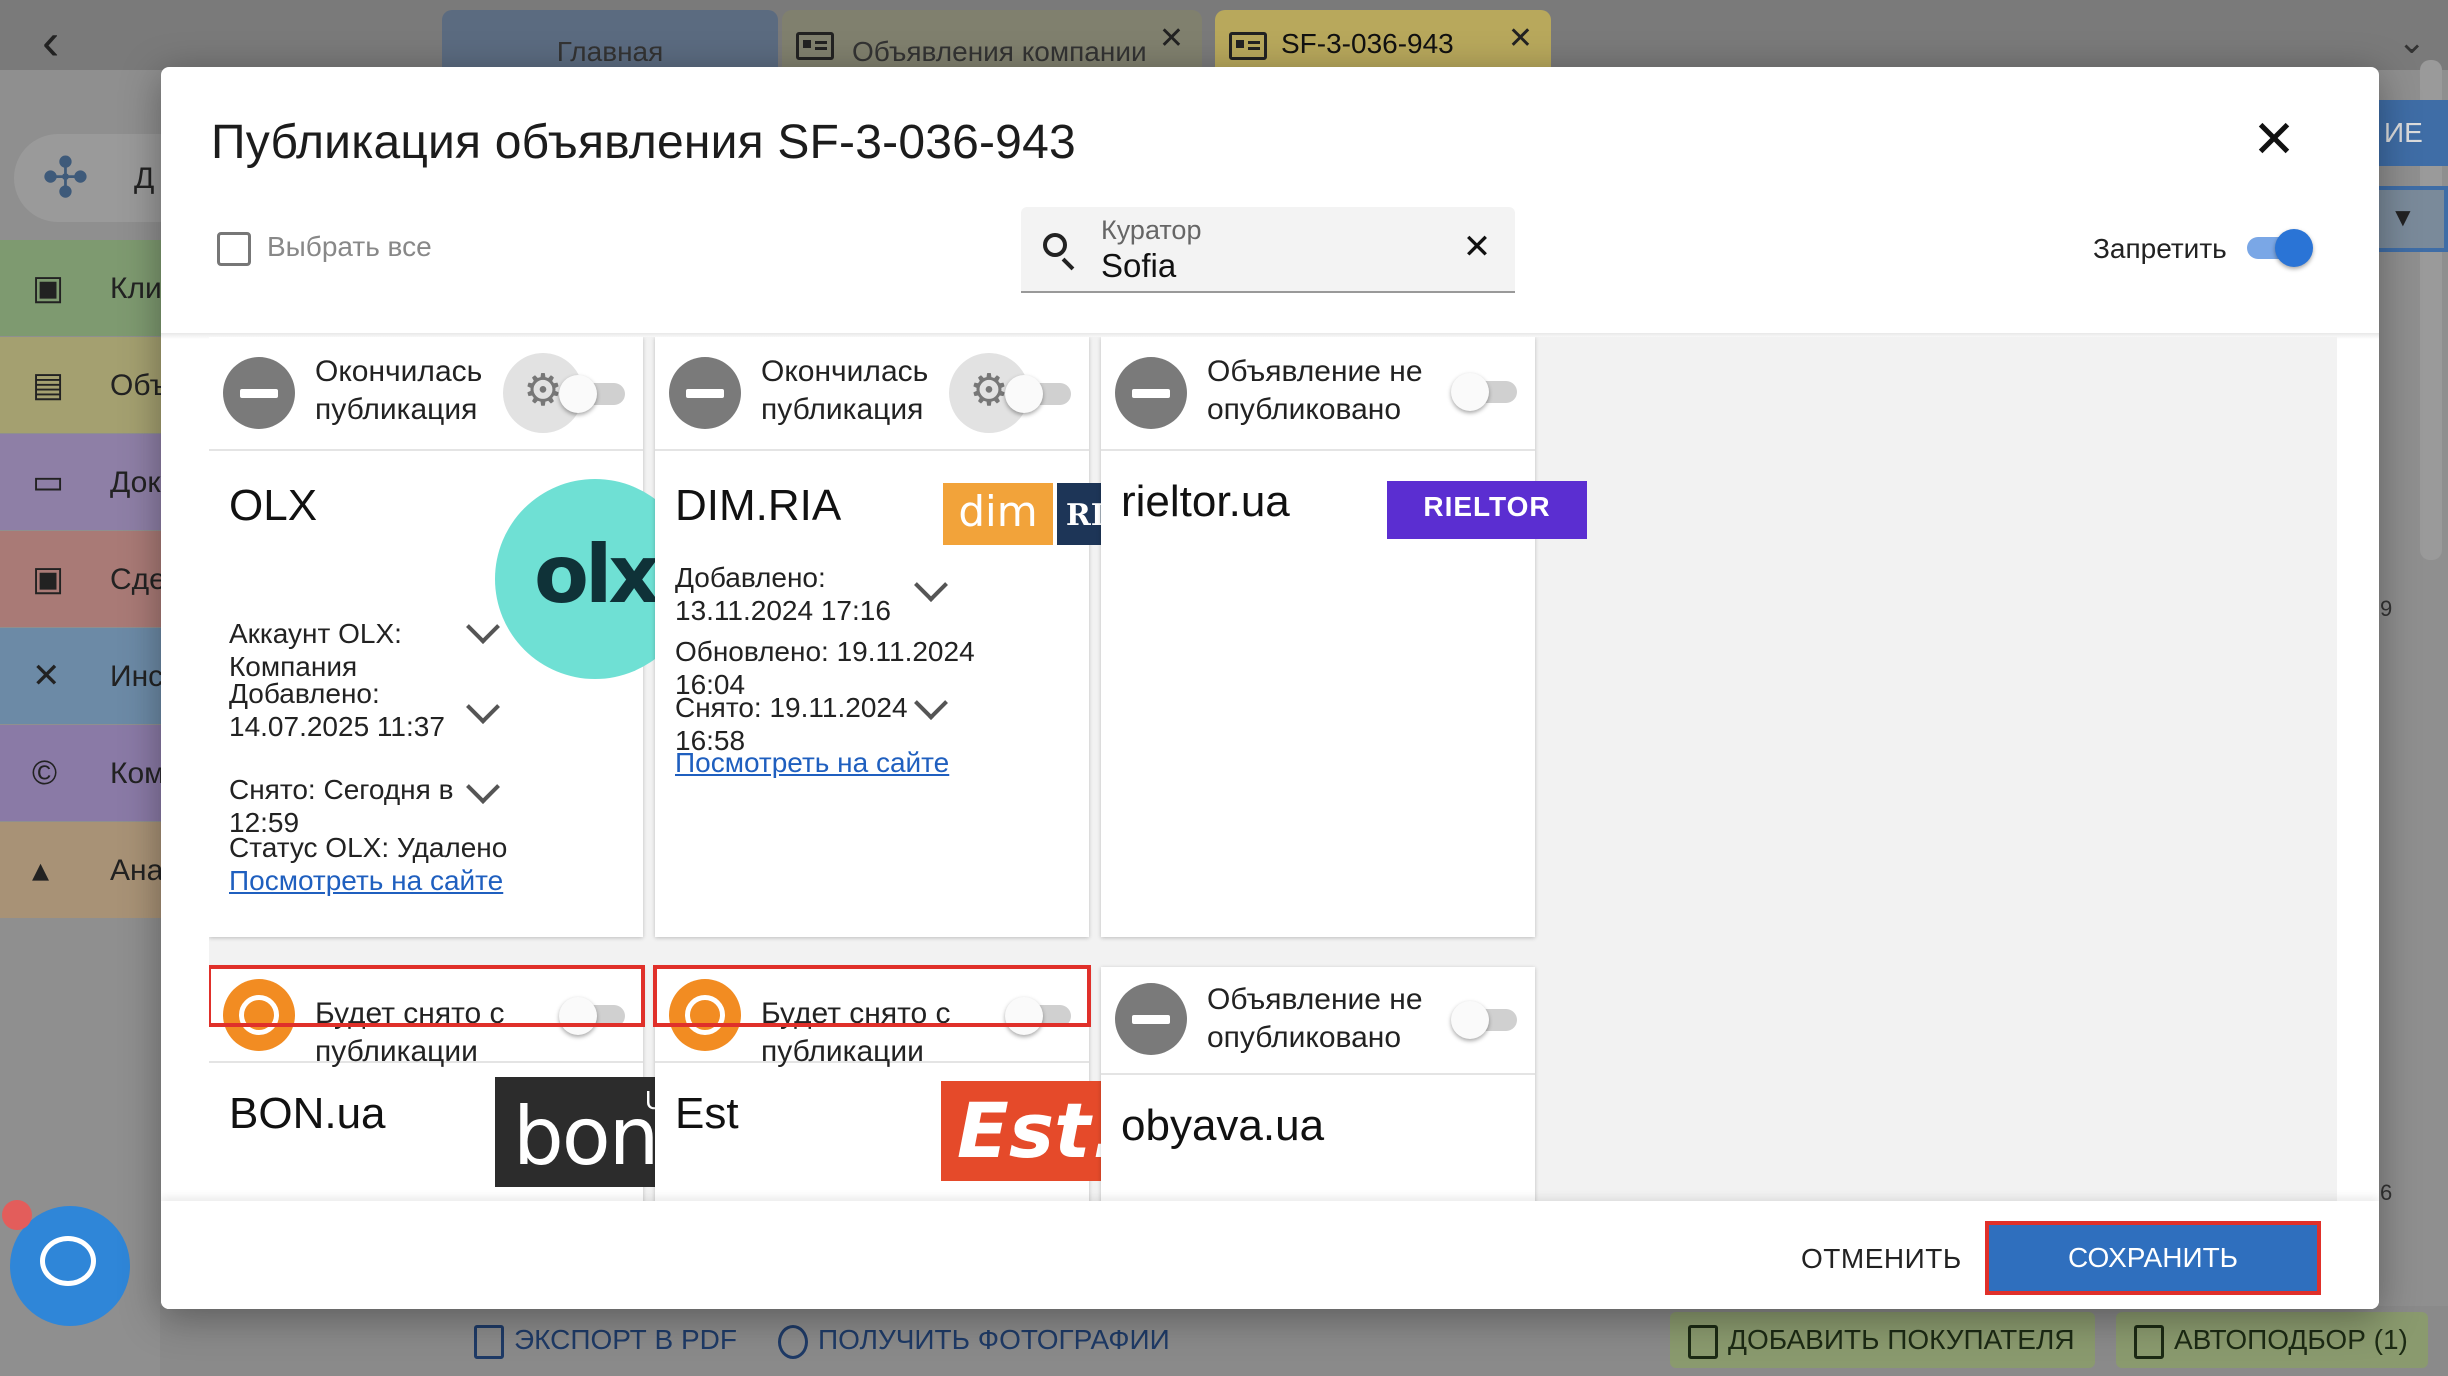  I want to click on portal-name: BON.ua, so click(307, 1113).